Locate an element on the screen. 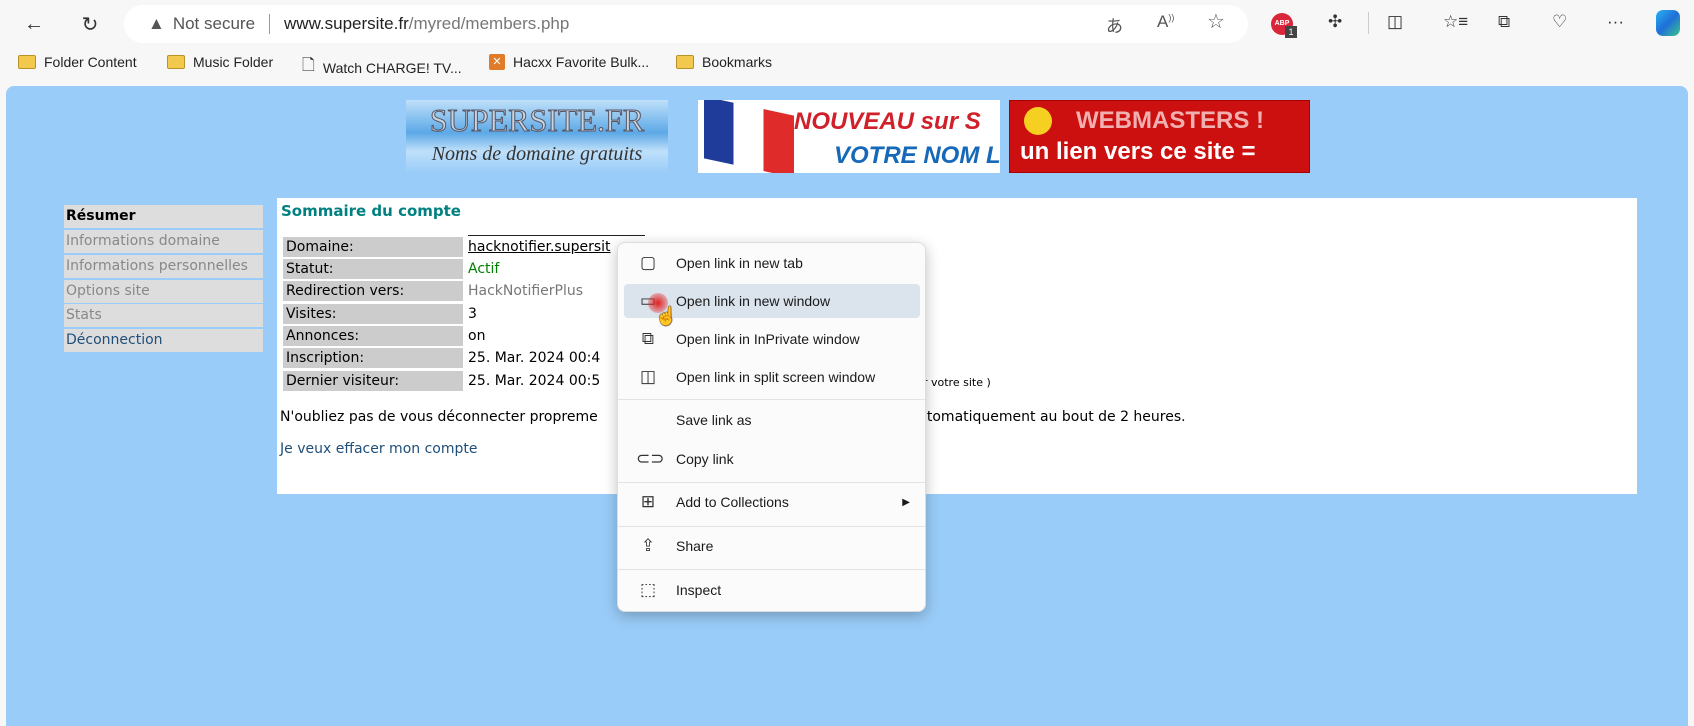 This screenshot has width=1694, height=726. sidebar-item-resumer: Résumer is located at coordinates (163, 216).